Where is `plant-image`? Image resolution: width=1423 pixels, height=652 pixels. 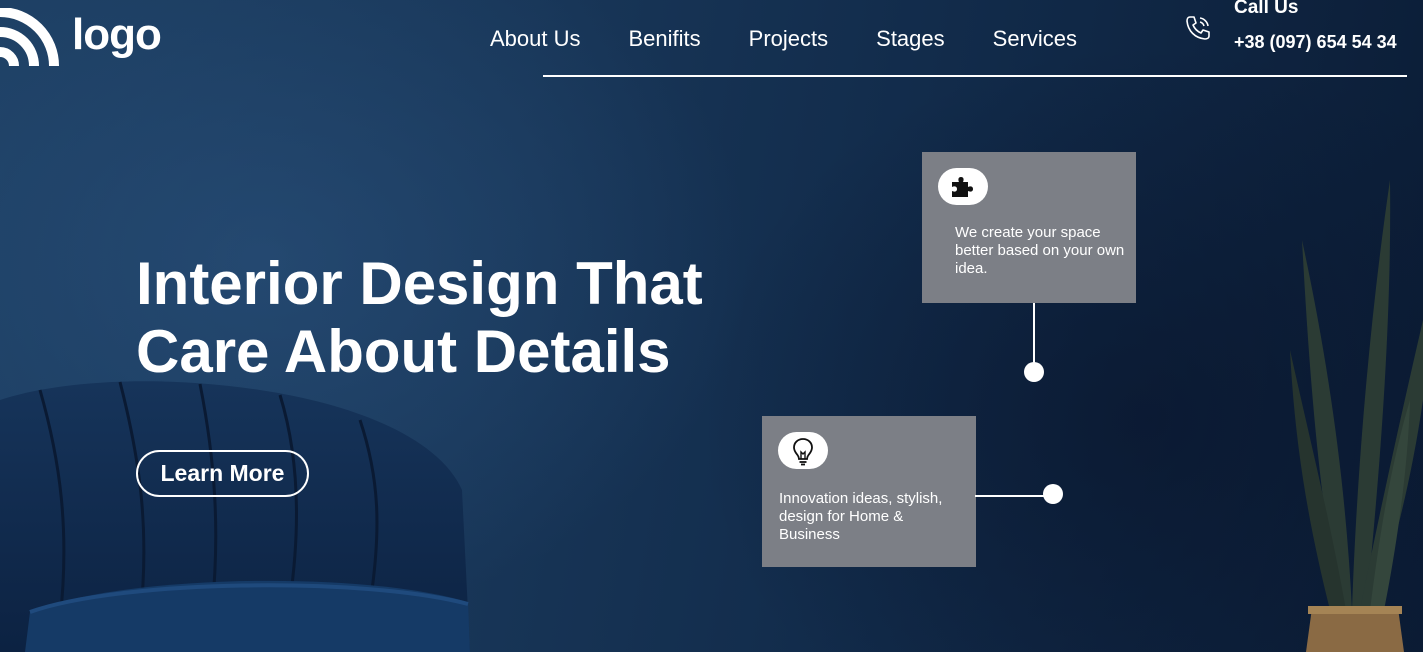 plant-image is located at coordinates (1356, 416).